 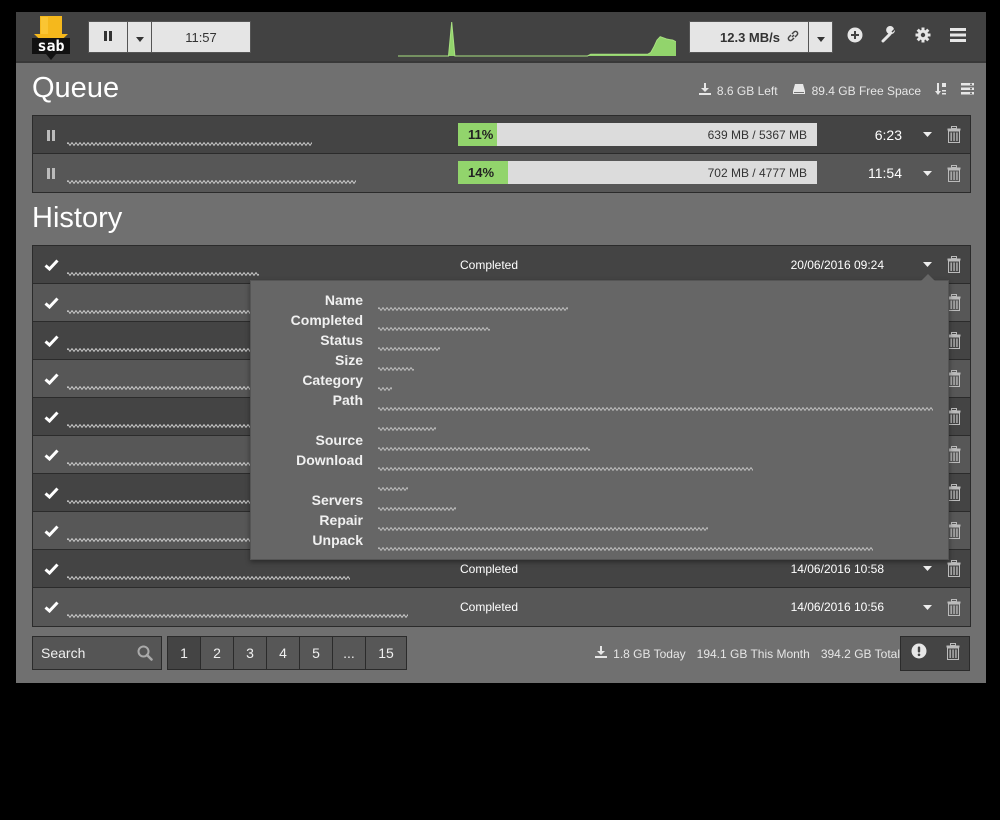 I want to click on pause-button, so click(x=108, y=37).